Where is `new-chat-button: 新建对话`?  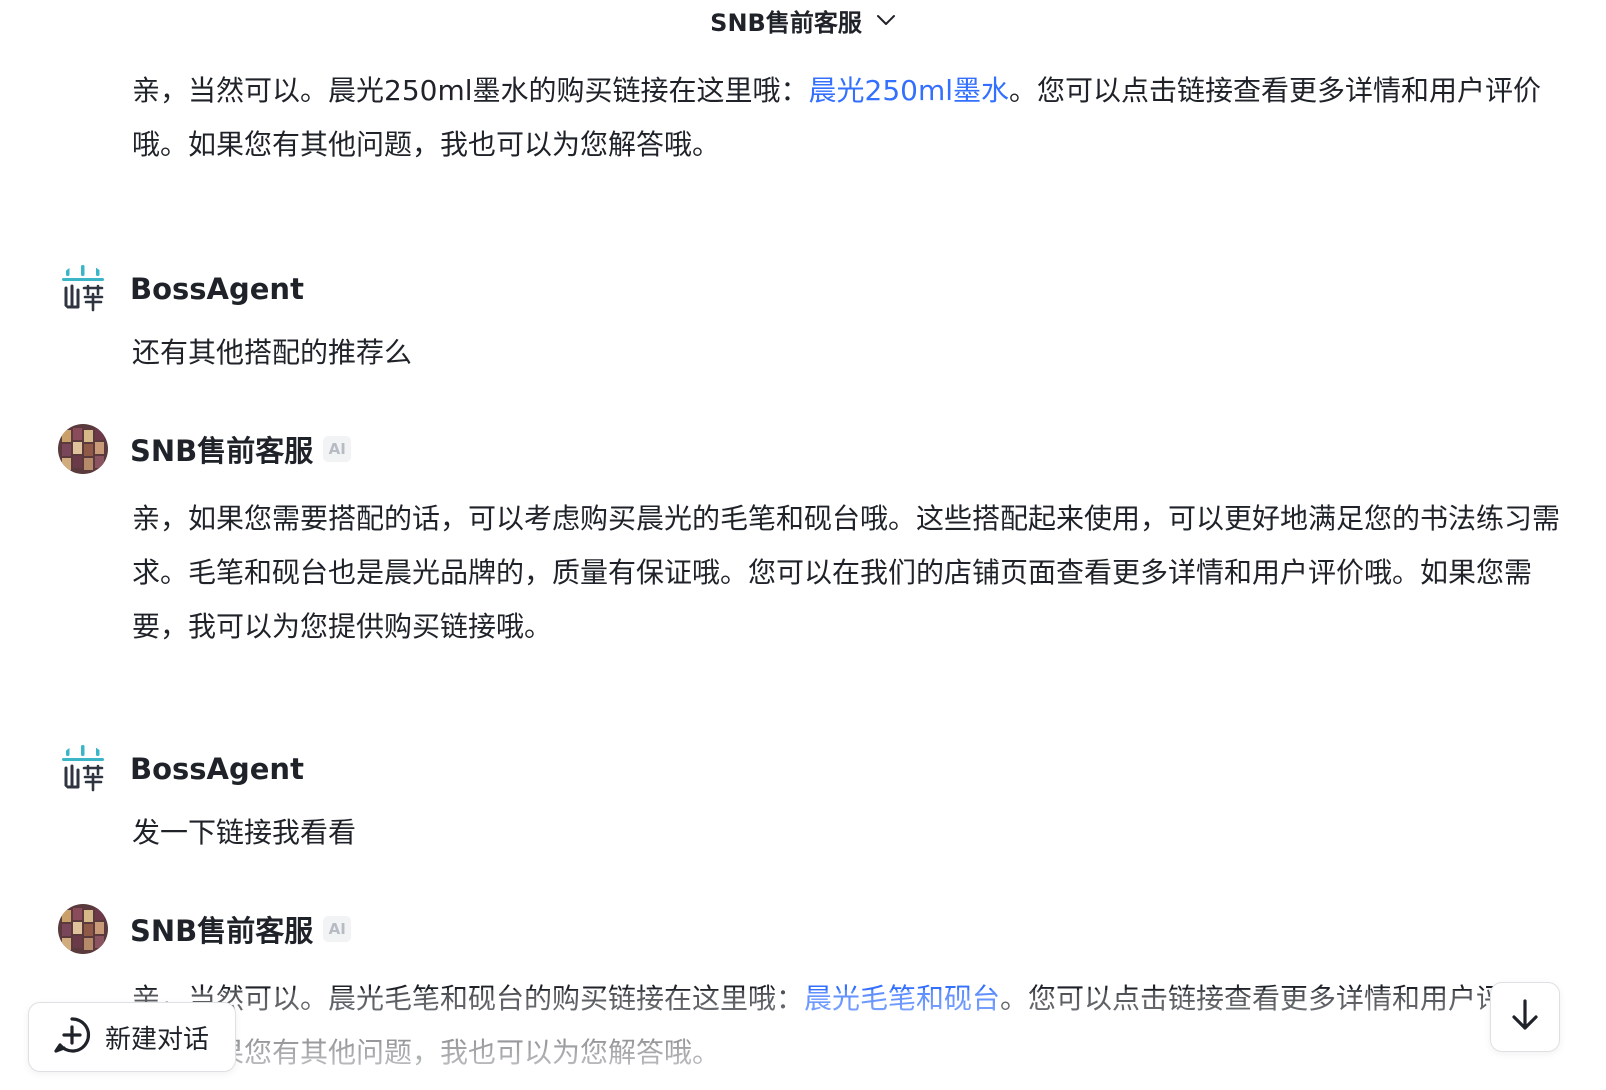 new-chat-button: 新建对话 is located at coordinates (132, 1037).